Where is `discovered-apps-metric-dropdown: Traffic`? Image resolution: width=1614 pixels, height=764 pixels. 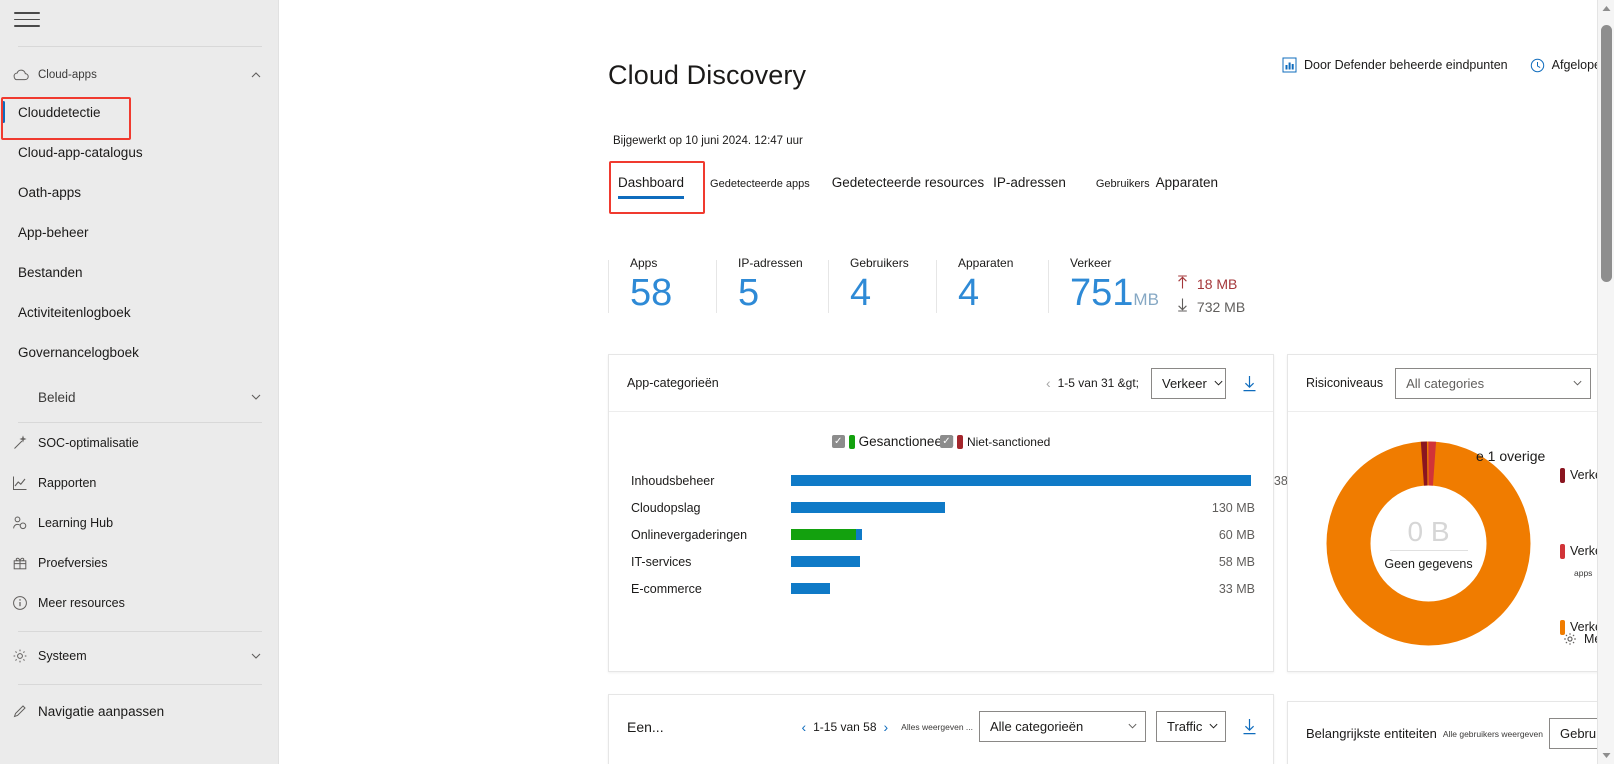
discovered-apps-metric-dropdown: Traffic is located at coordinates (1191, 726).